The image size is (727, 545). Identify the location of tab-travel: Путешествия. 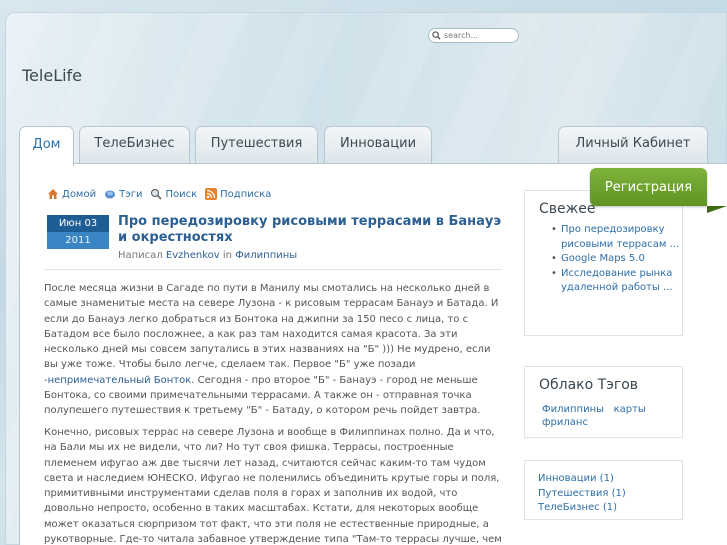
(256, 145).